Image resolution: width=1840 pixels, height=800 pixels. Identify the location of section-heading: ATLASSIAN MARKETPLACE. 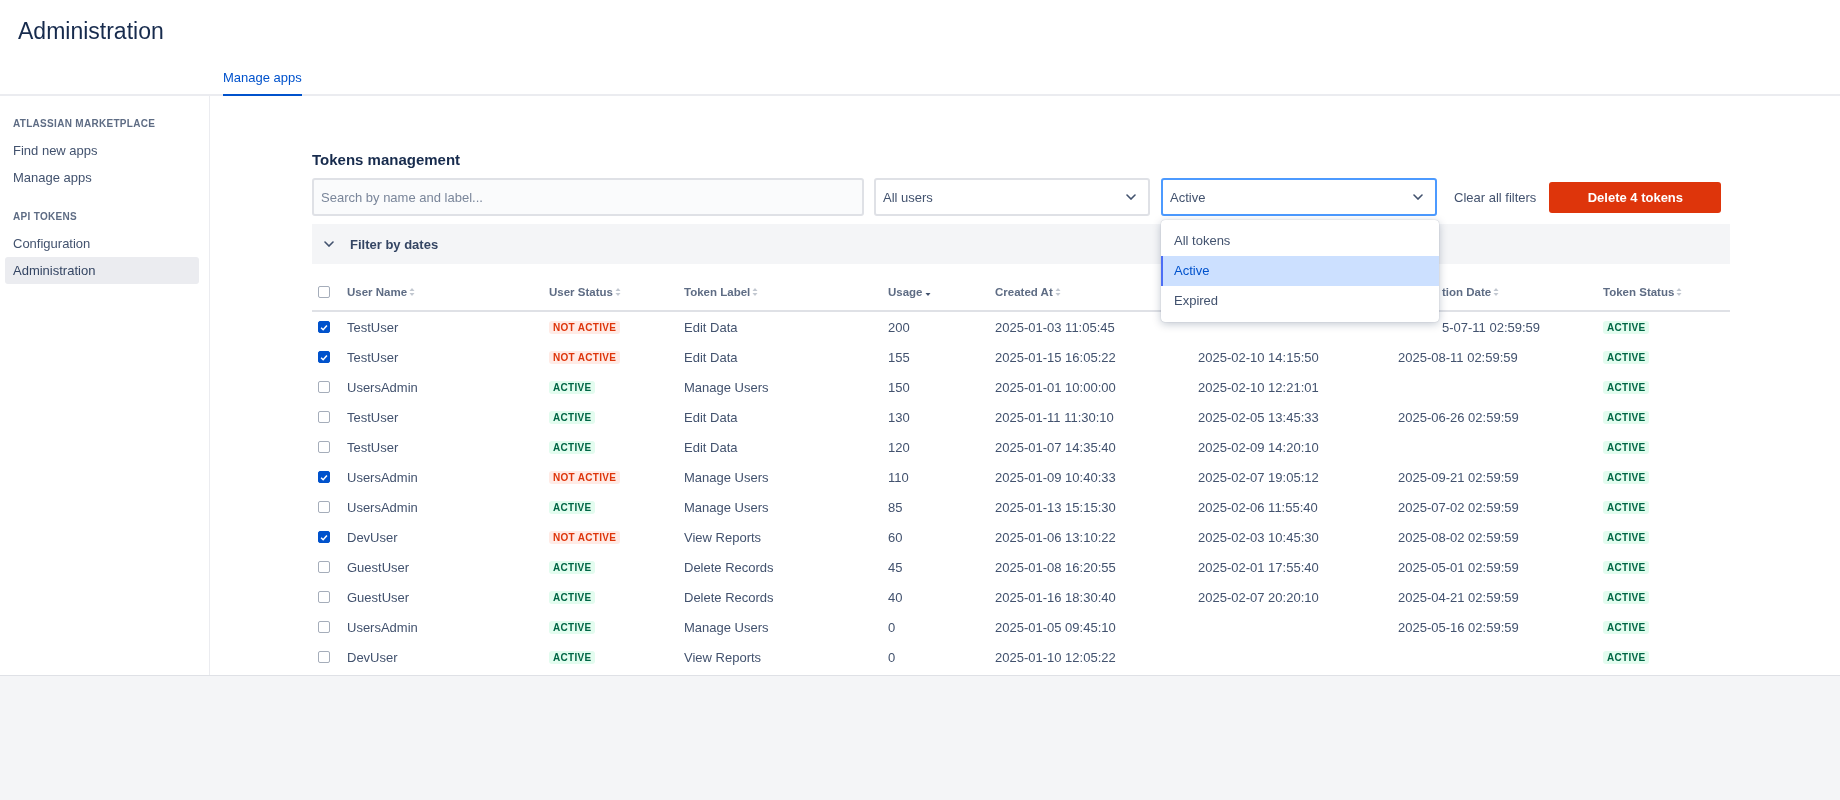
(84, 123).